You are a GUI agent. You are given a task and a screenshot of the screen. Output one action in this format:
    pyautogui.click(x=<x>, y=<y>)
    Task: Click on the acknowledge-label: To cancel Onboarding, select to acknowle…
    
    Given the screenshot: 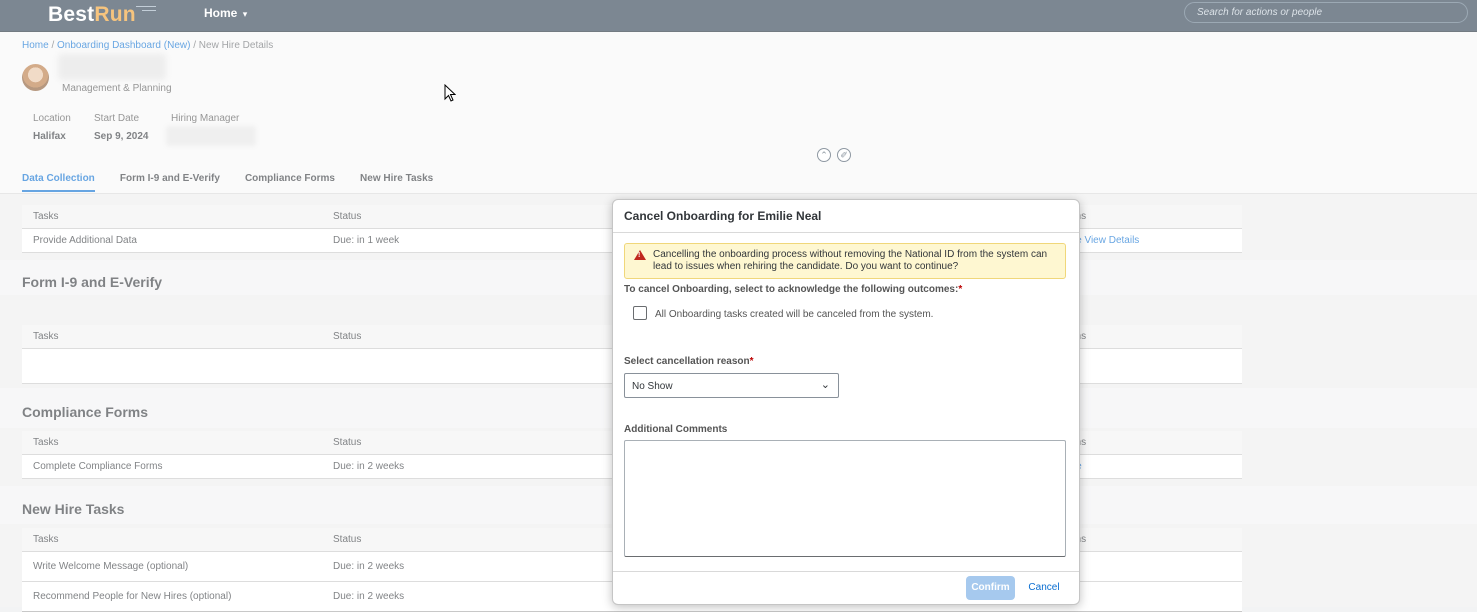 What is the action you would take?
    pyautogui.click(x=793, y=289)
    